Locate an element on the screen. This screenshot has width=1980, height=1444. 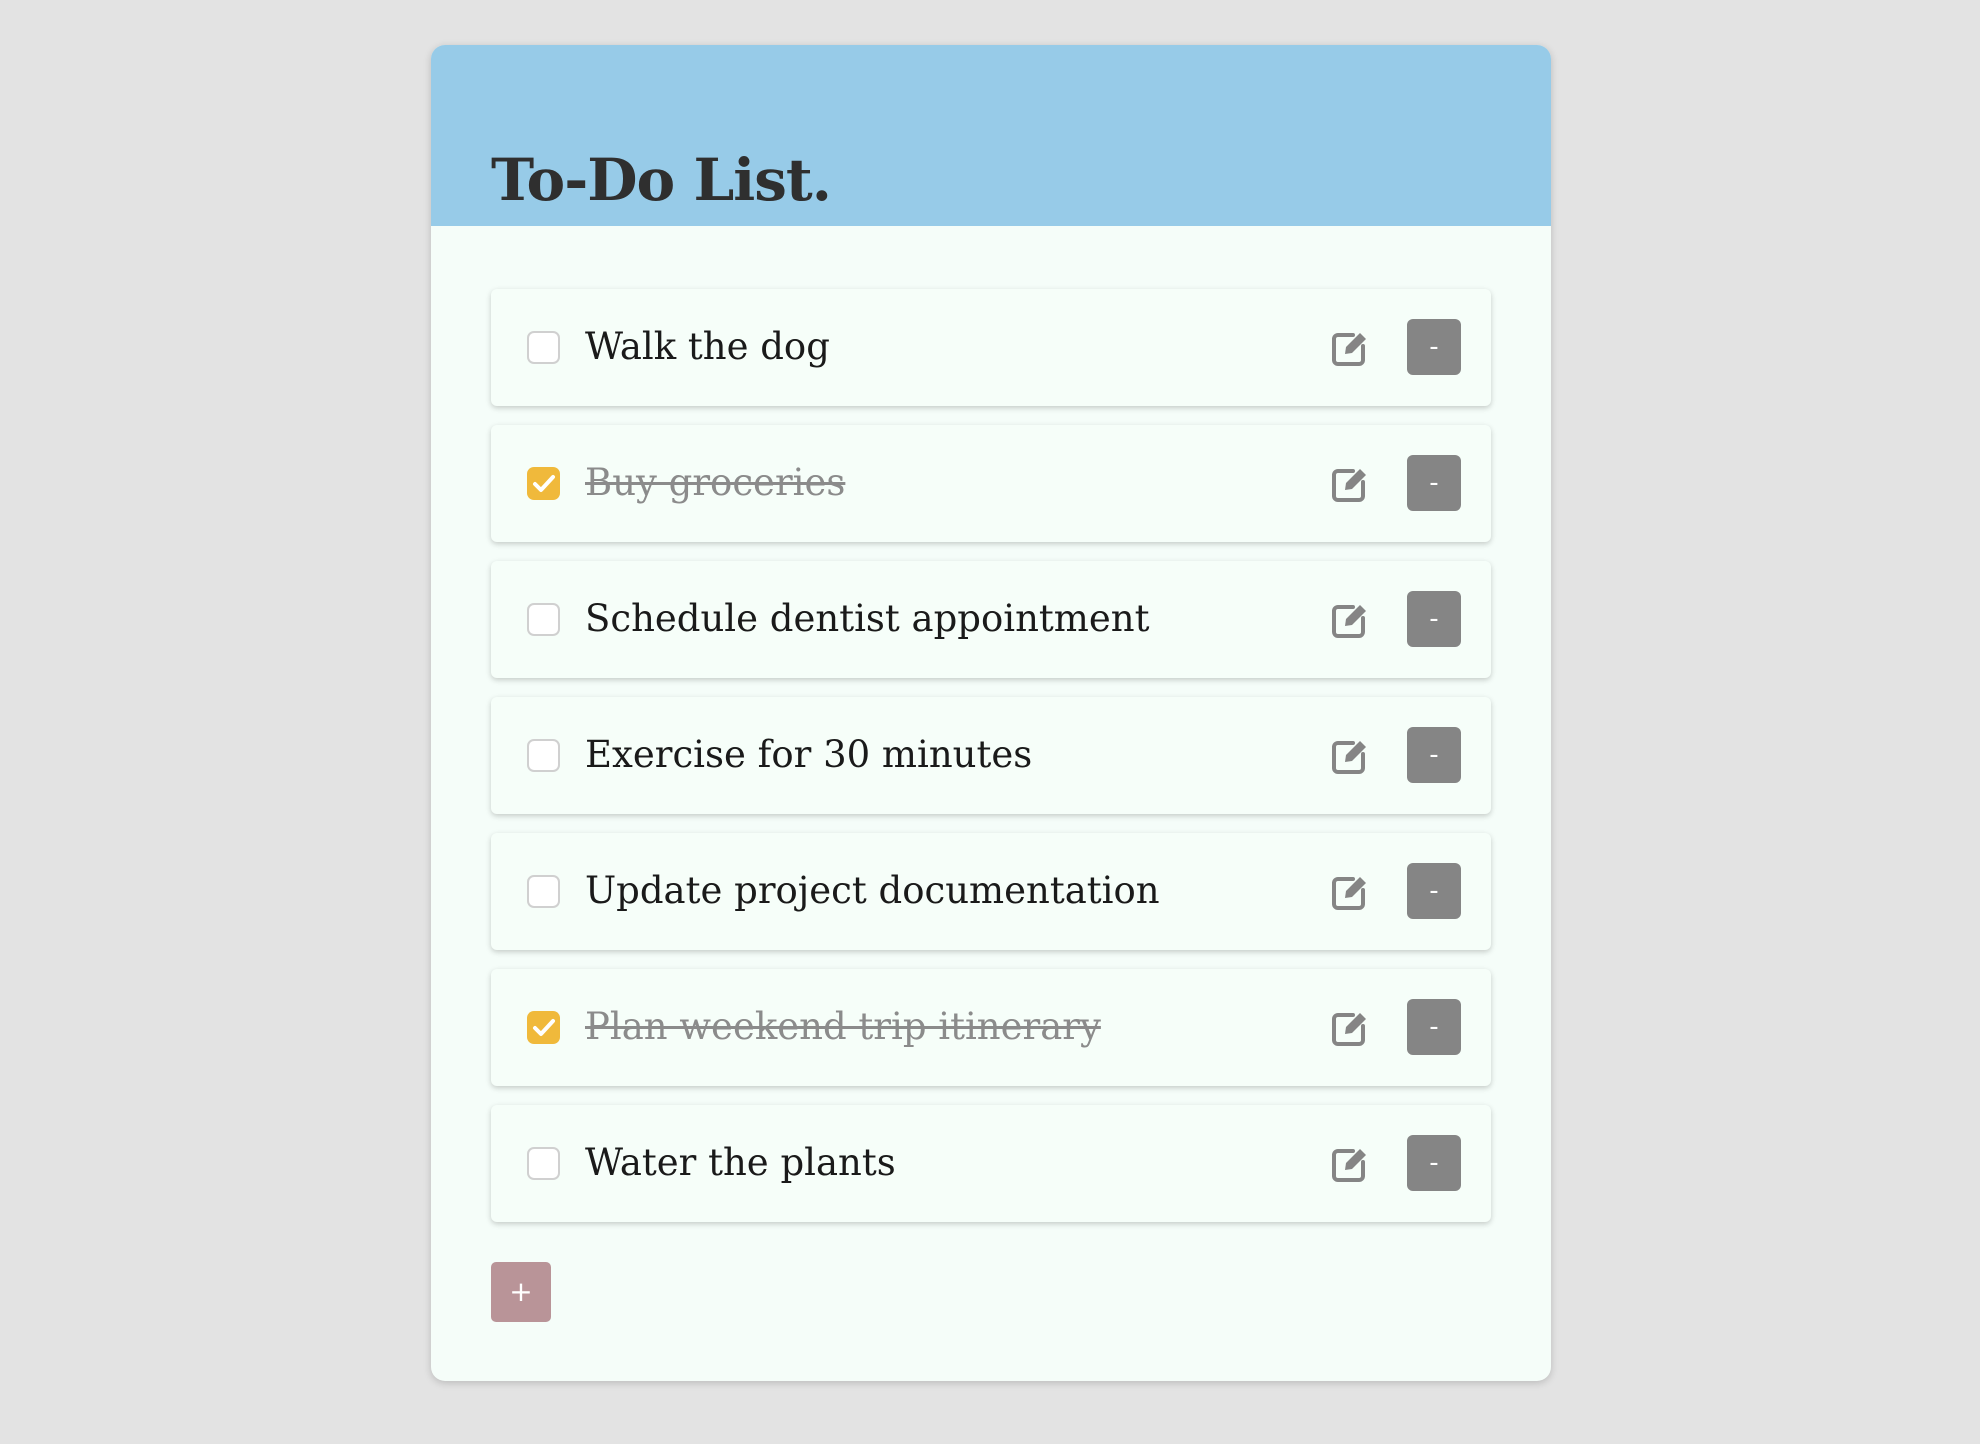
add-todo-button: + is located at coordinates (521, 1292).